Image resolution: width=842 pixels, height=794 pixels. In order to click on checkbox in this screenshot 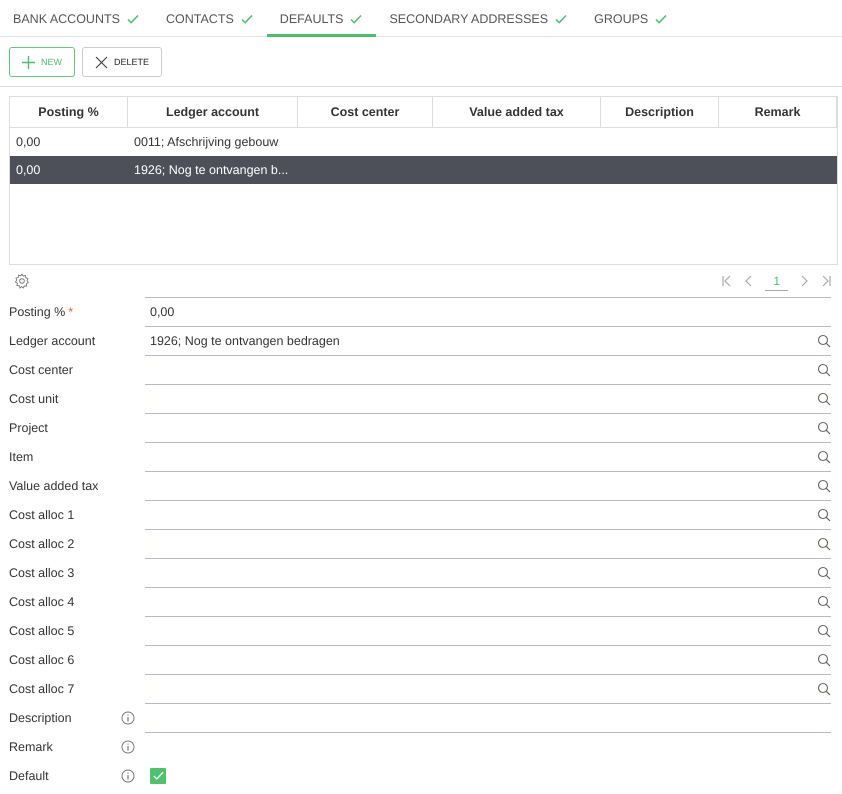, I will do `click(158, 776)`.